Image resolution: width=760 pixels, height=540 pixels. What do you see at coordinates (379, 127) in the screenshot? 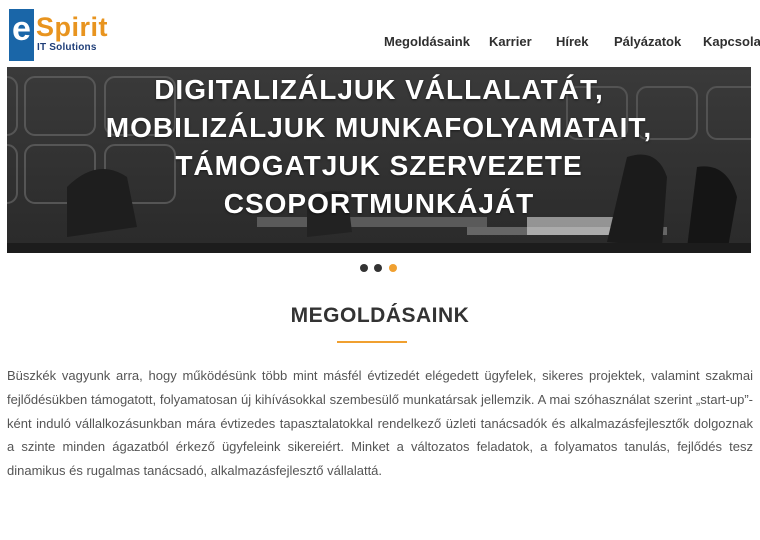
I see `hero-line: MOBILIZÁLJUK MUNKAFOLYAMATAIT,` at bounding box center [379, 127].